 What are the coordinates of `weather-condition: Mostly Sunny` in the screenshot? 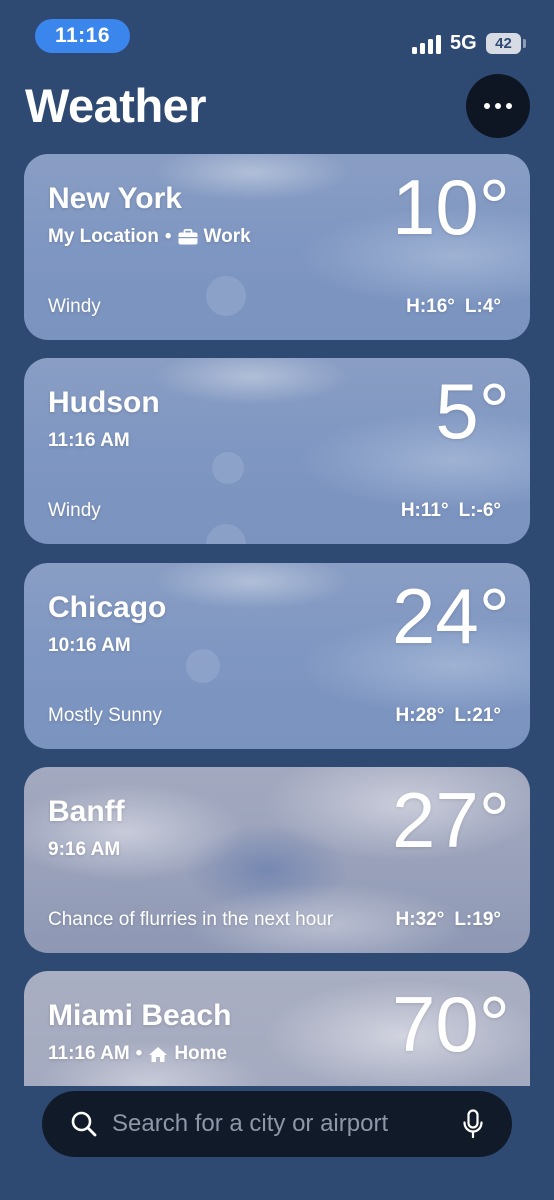 It's located at (105, 715).